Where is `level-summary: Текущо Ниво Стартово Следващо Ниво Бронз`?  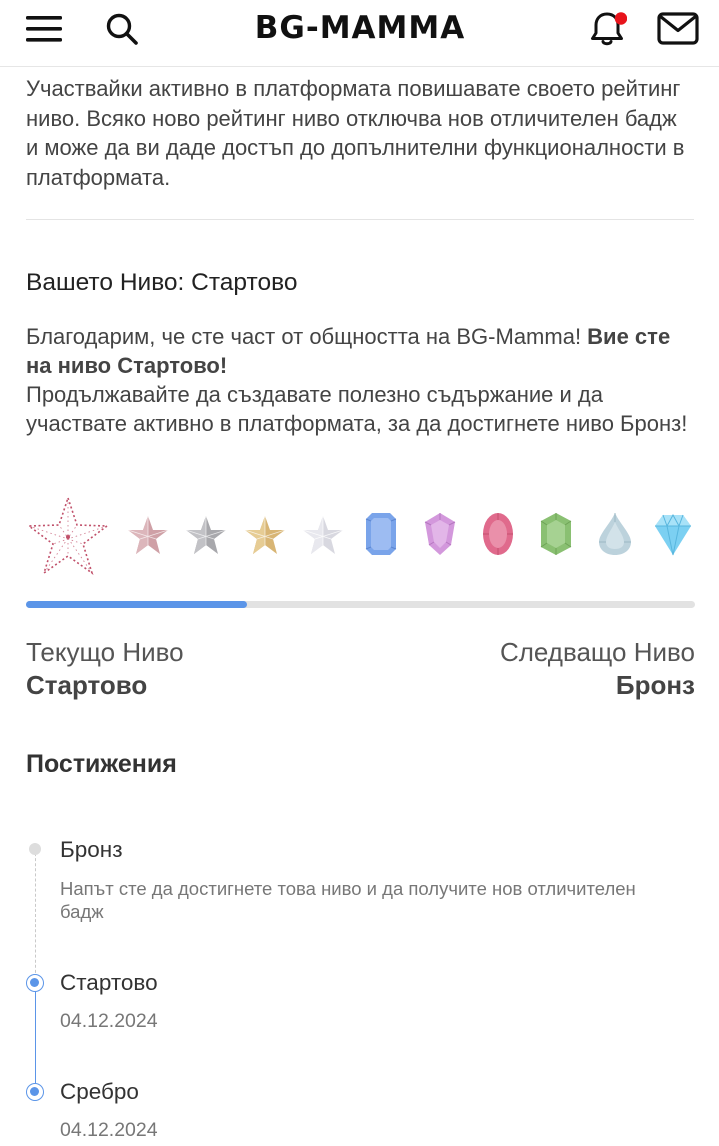 level-summary: Текущо Ниво Стартово Следващо Ниво Бронз is located at coordinates (360, 671).